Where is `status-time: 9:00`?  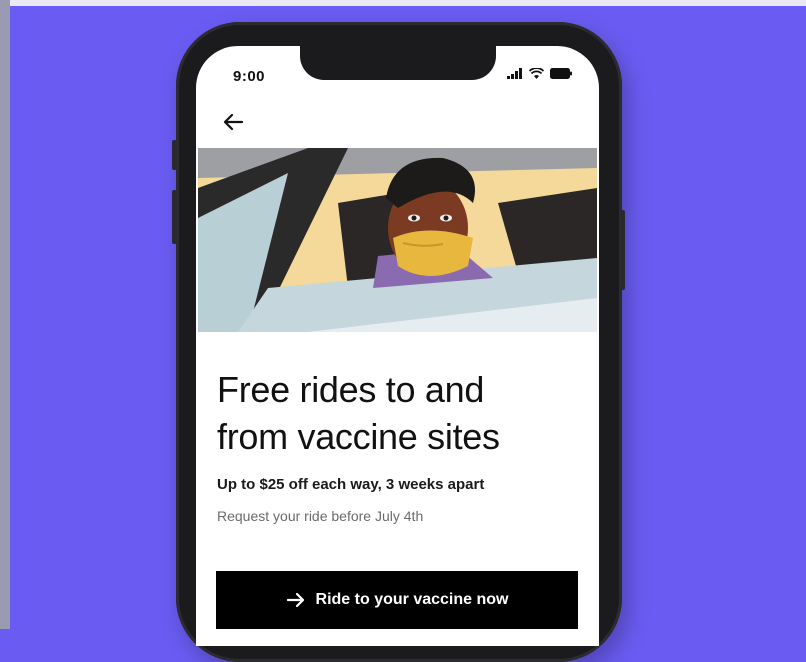 status-time: 9:00 is located at coordinates (249, 76).